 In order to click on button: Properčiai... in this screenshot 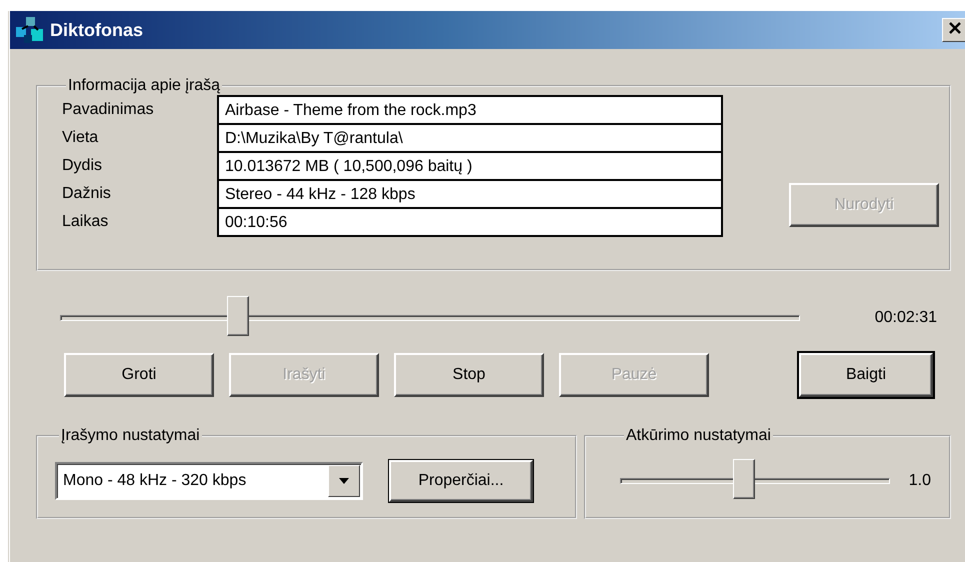, I will do `click(461, 481)`.